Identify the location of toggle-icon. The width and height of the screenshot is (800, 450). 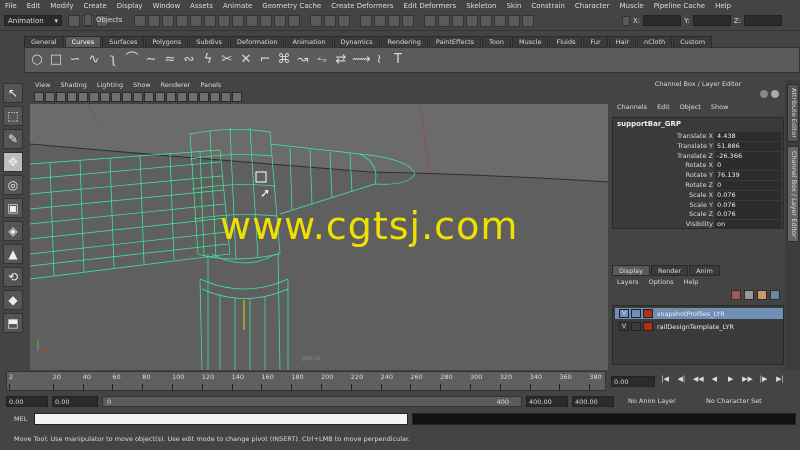
(764, 94).